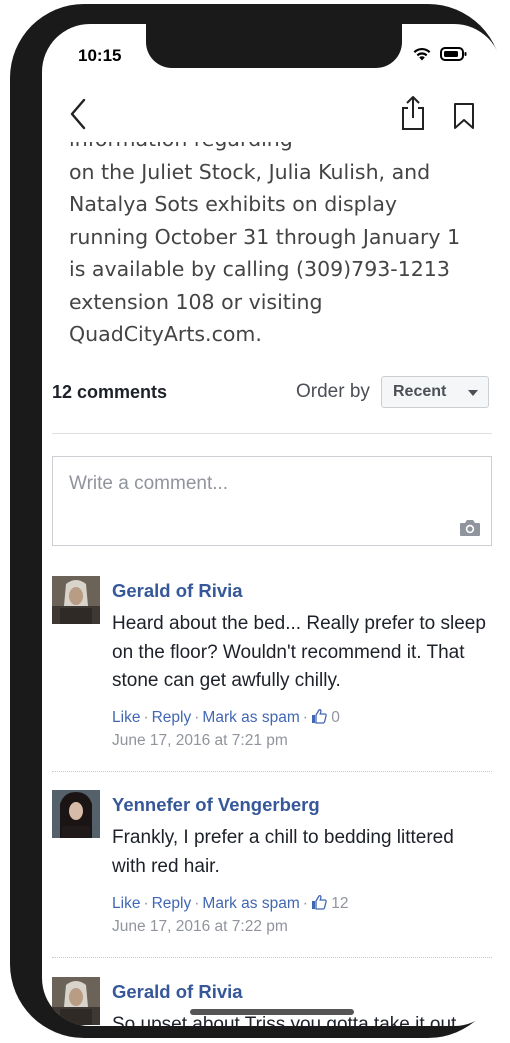 This screenshot has height=1043, width=510. I want to click on status-time: 10:15, so click(100, 55).